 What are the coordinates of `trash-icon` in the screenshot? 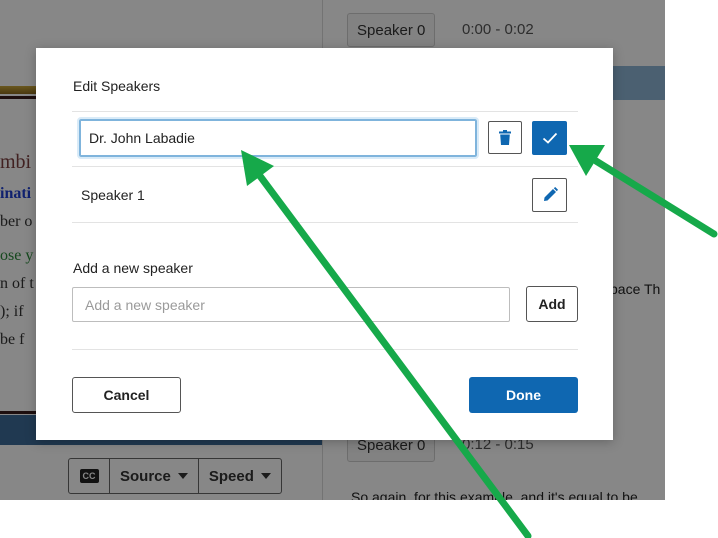 It's located at (505, 137).